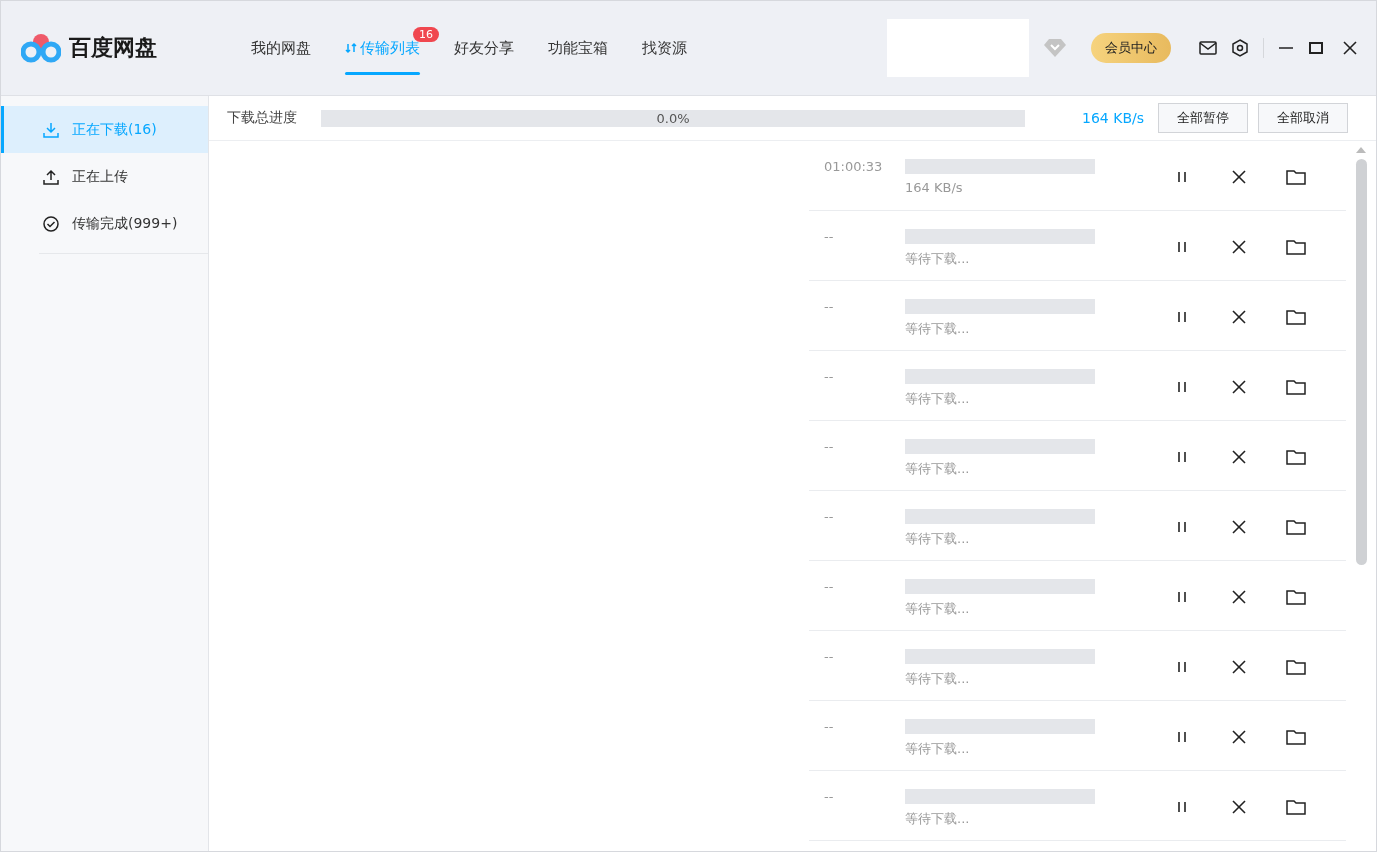 The width and height of the screenshot is (1377, 852). I want to click on toolbar-button: 全部暂停, so click(1203, 118).